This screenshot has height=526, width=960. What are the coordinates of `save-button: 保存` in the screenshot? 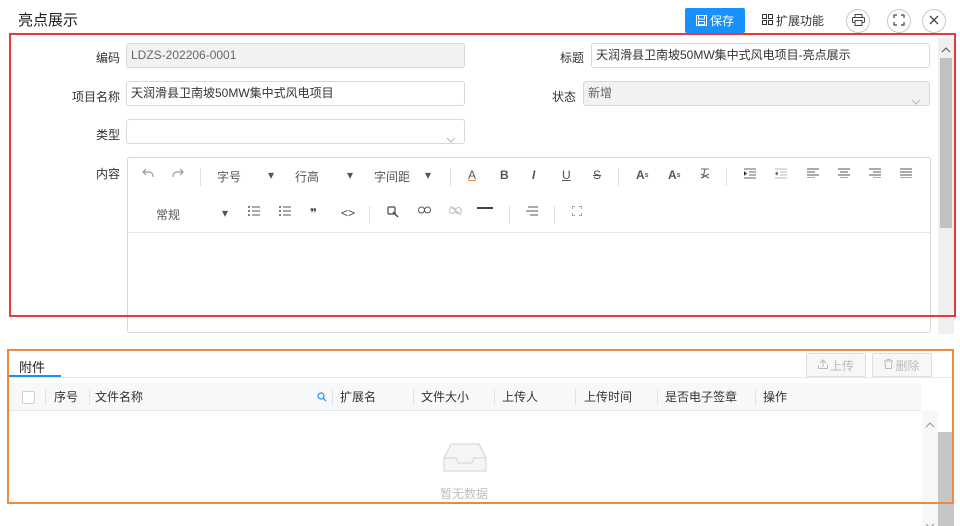 It's located at (715, 20).